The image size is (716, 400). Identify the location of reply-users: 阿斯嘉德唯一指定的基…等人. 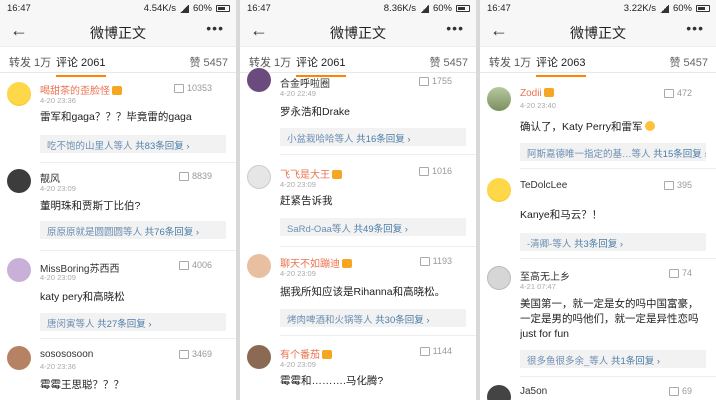
(589, 154).